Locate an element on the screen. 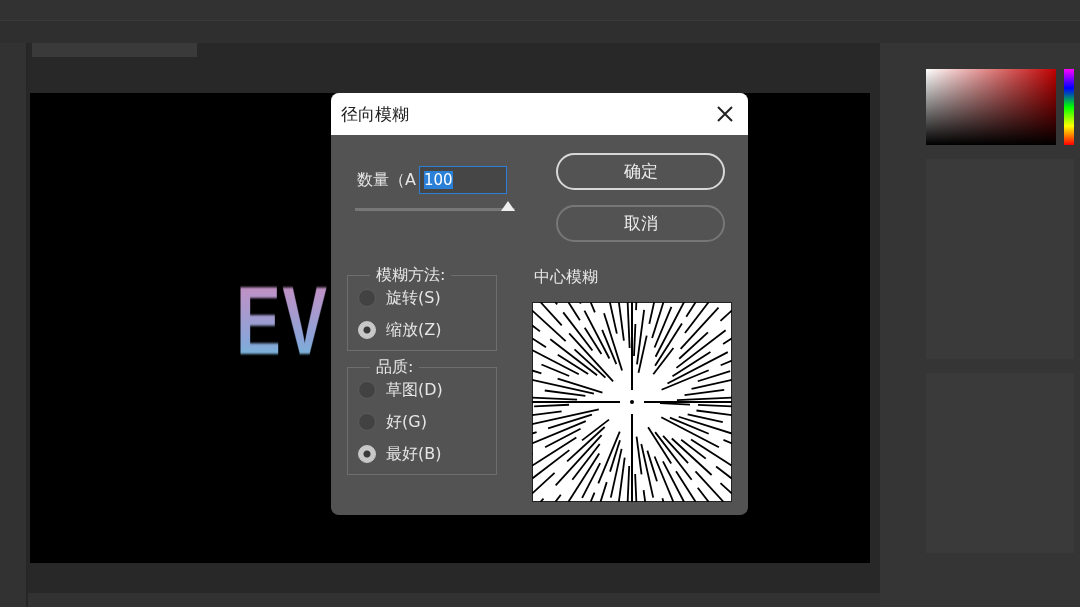 This screenshot has width=1080, height=607. group-title: 品质: is located at coordinates (395, 367).